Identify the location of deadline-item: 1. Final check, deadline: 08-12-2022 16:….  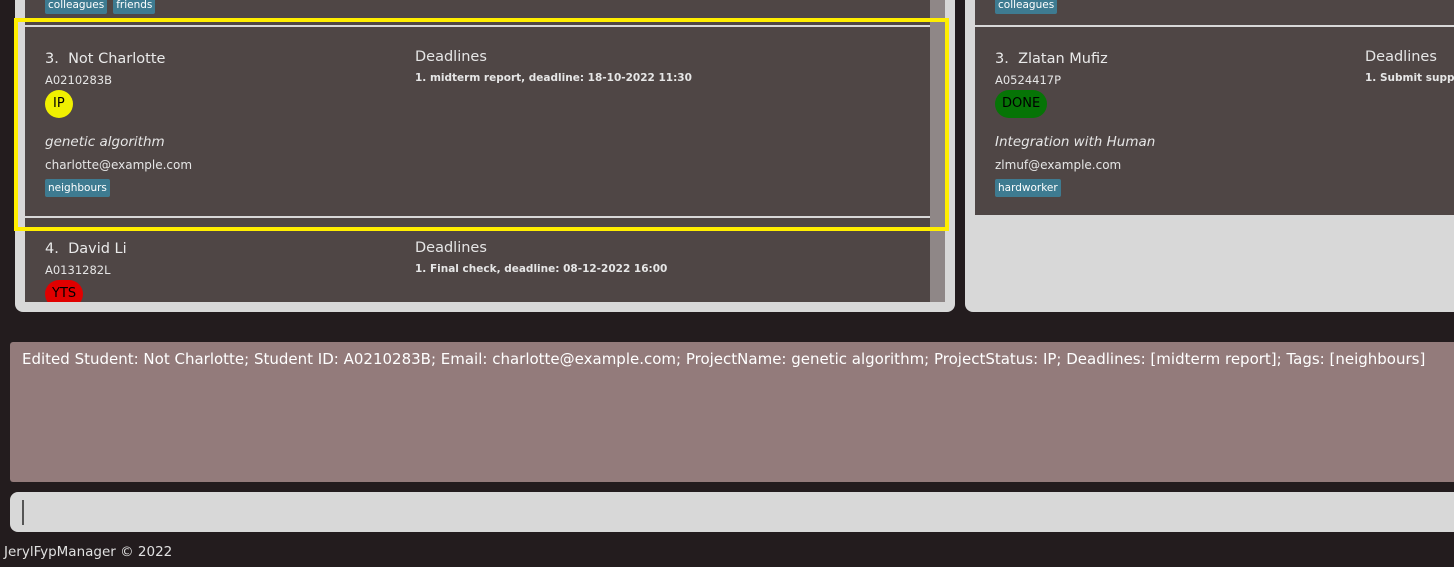
(541, 269).